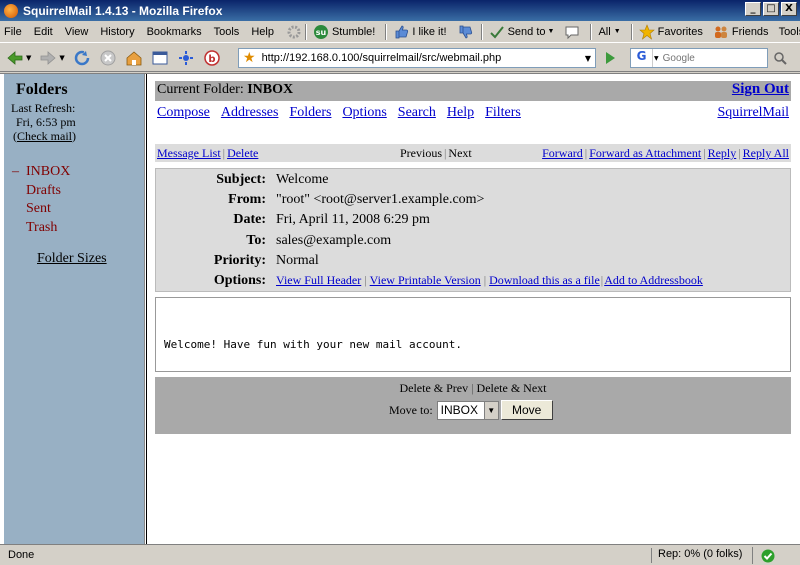 This screenshot has width=800, height=565. Describe the element at coordinates (753, 9) in the screenshot. I see `minimize-button: _` at that location.